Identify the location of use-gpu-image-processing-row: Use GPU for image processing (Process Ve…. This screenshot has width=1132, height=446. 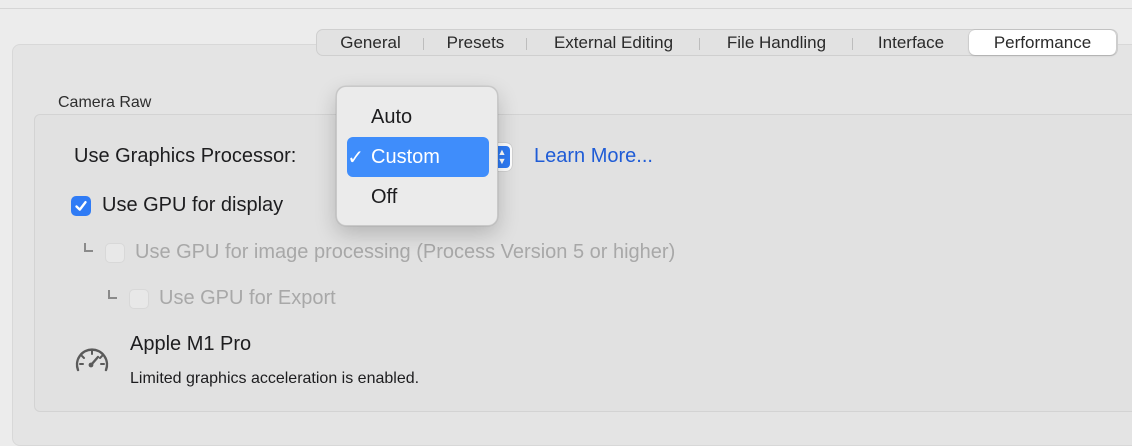
(390, 252).